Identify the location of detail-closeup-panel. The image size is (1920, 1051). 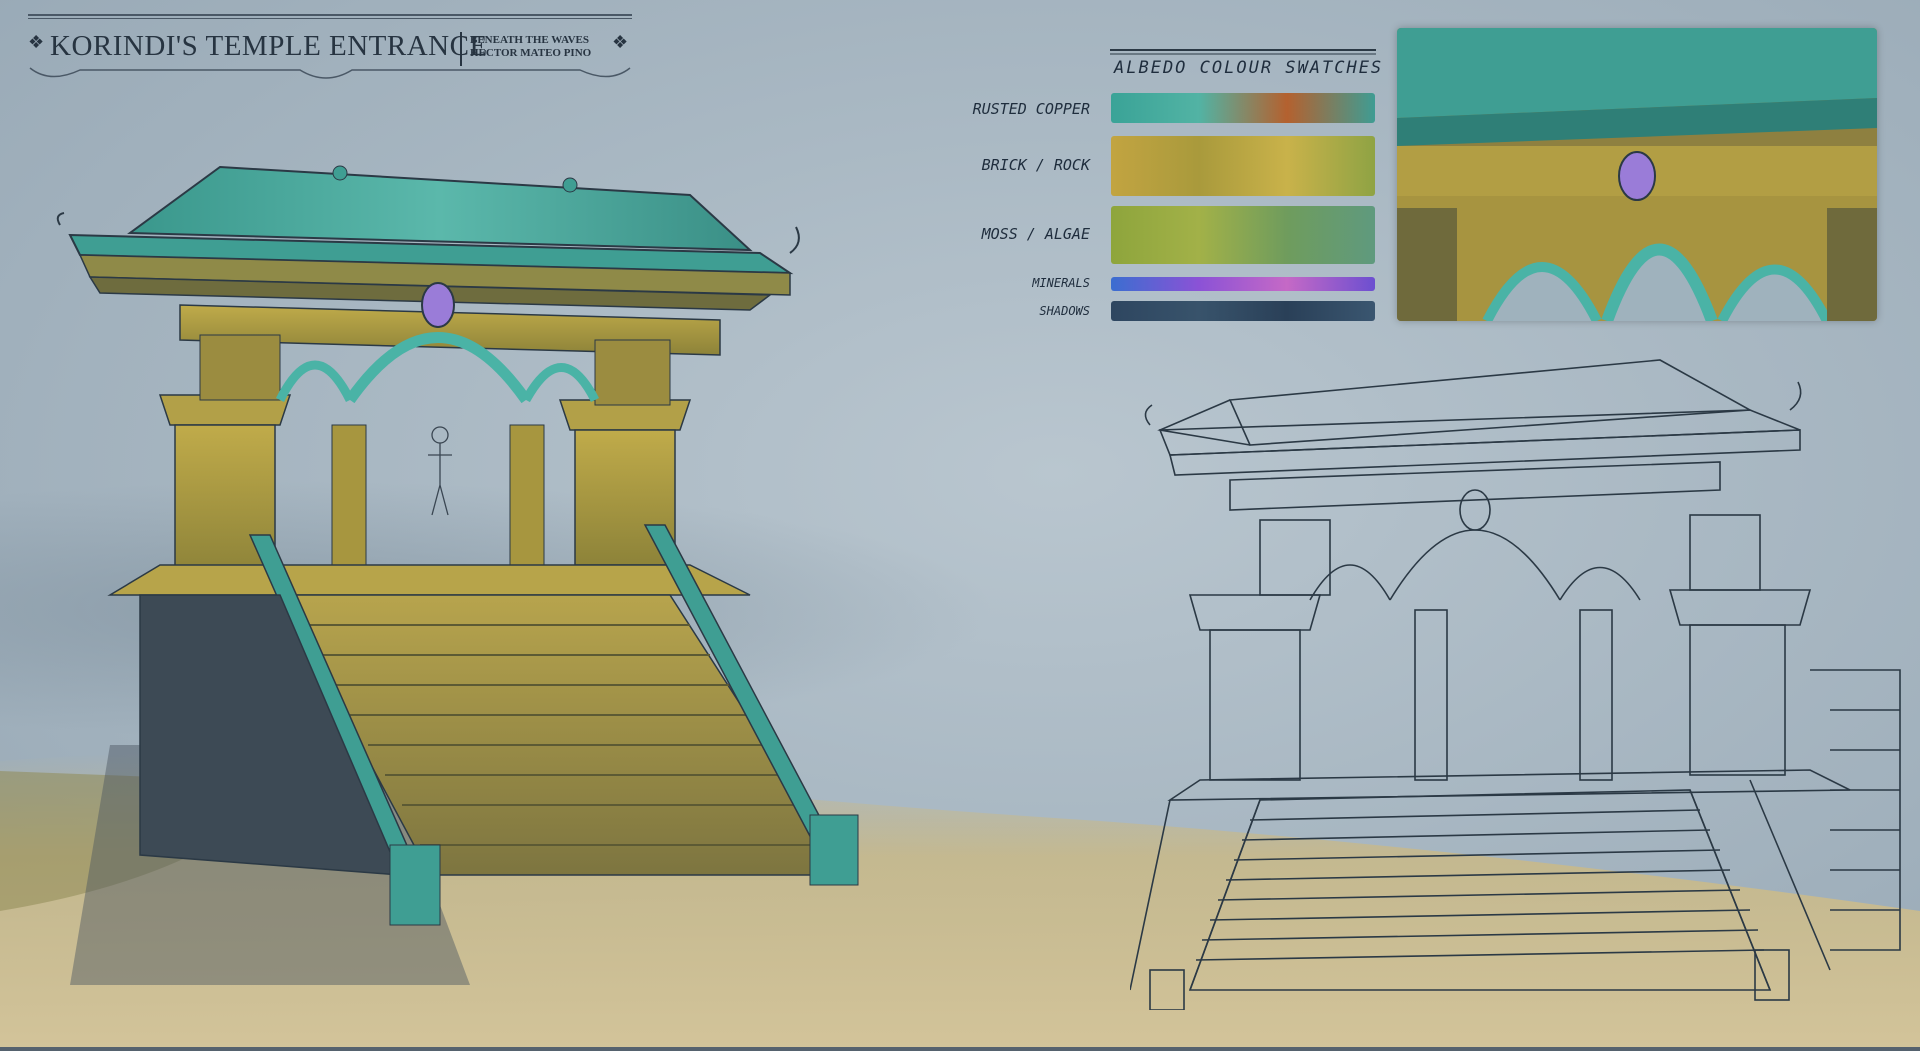
(1637, 174).